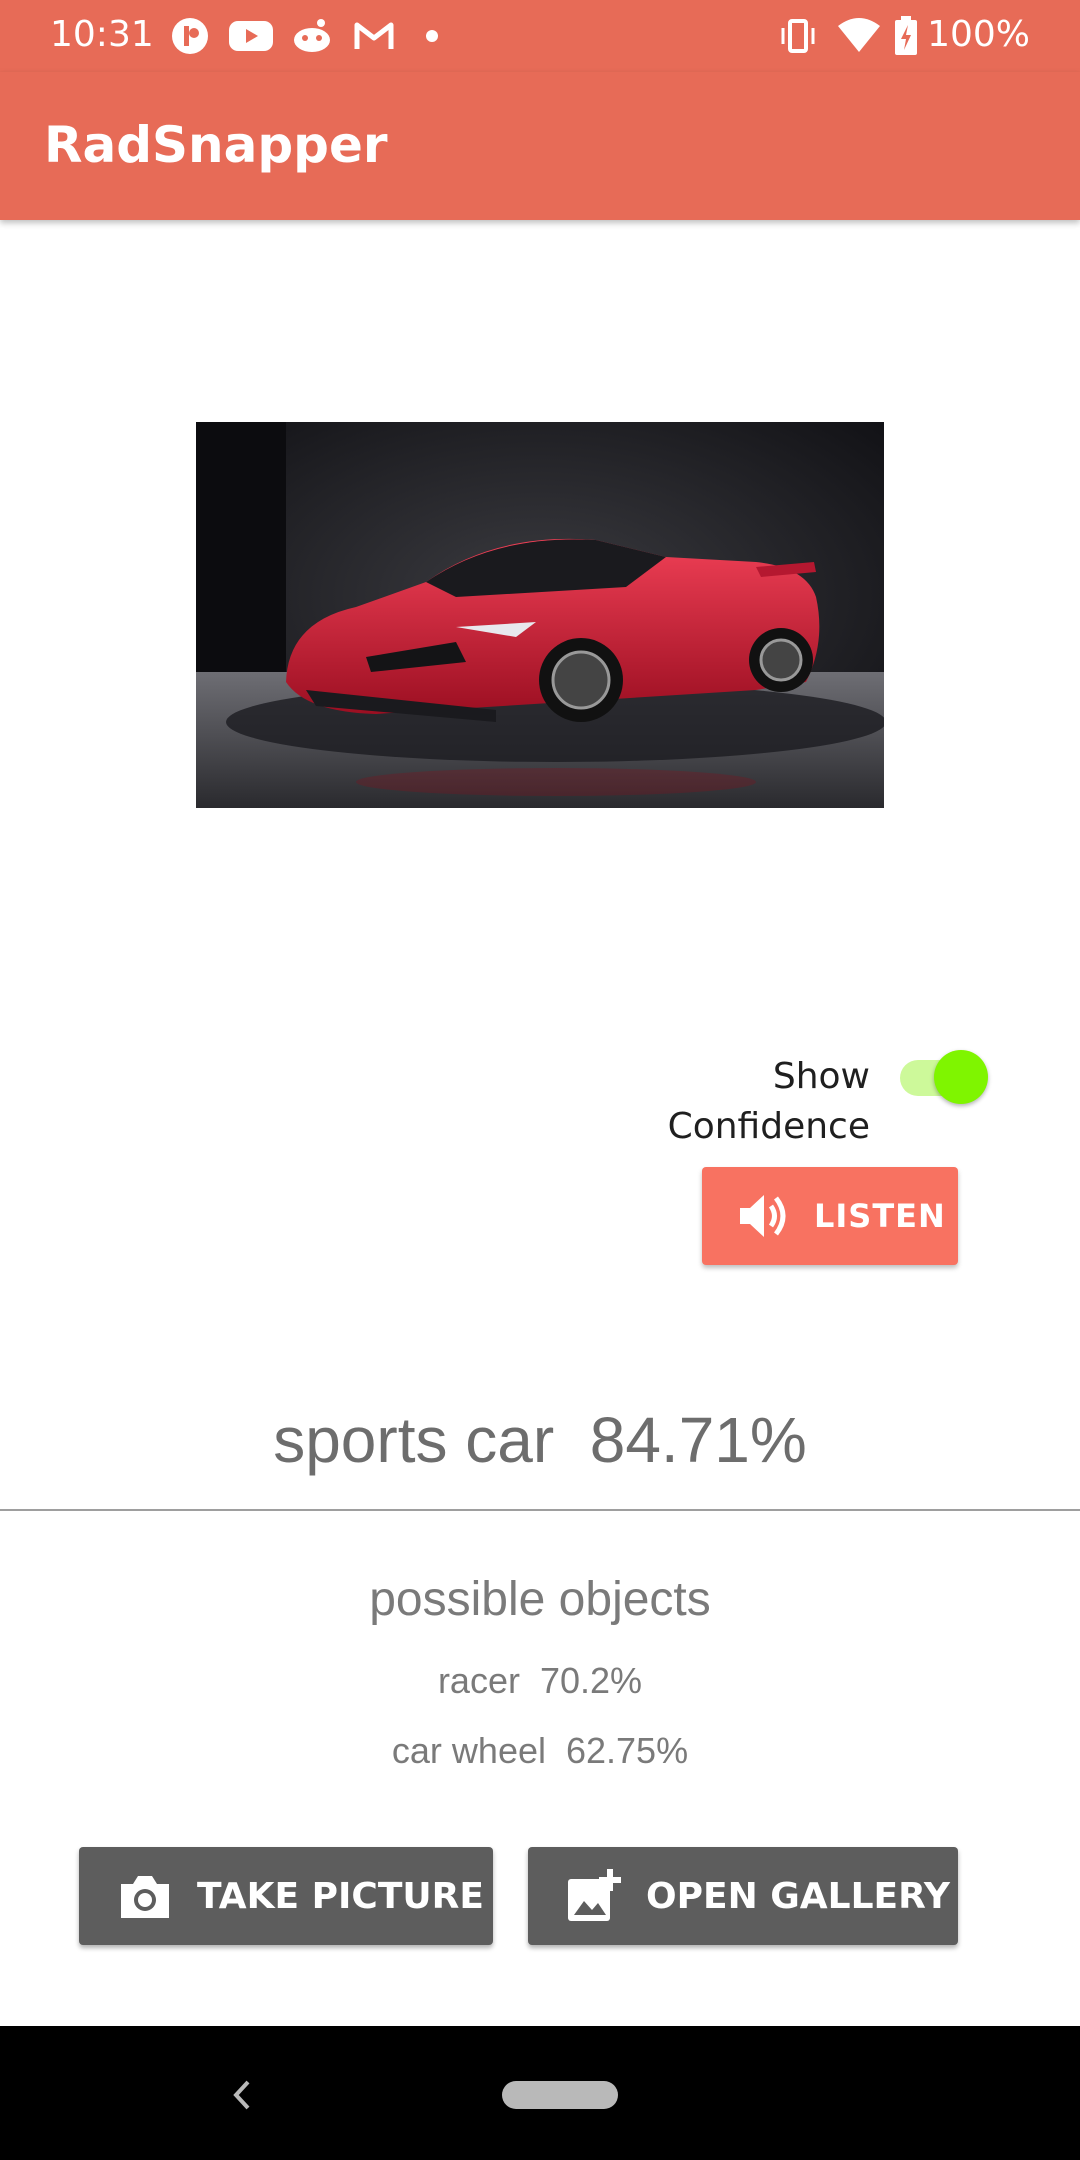 The image size is (1080, 2160). I want to click on vibrate-icon, so click(798, 36).